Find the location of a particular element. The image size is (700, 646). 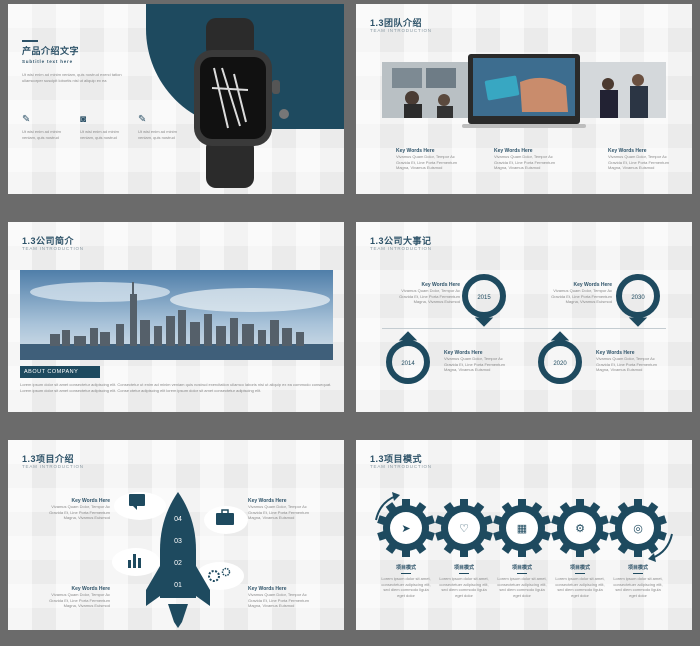

gear-icon: ⚙ is located at coordinates (580, 529).